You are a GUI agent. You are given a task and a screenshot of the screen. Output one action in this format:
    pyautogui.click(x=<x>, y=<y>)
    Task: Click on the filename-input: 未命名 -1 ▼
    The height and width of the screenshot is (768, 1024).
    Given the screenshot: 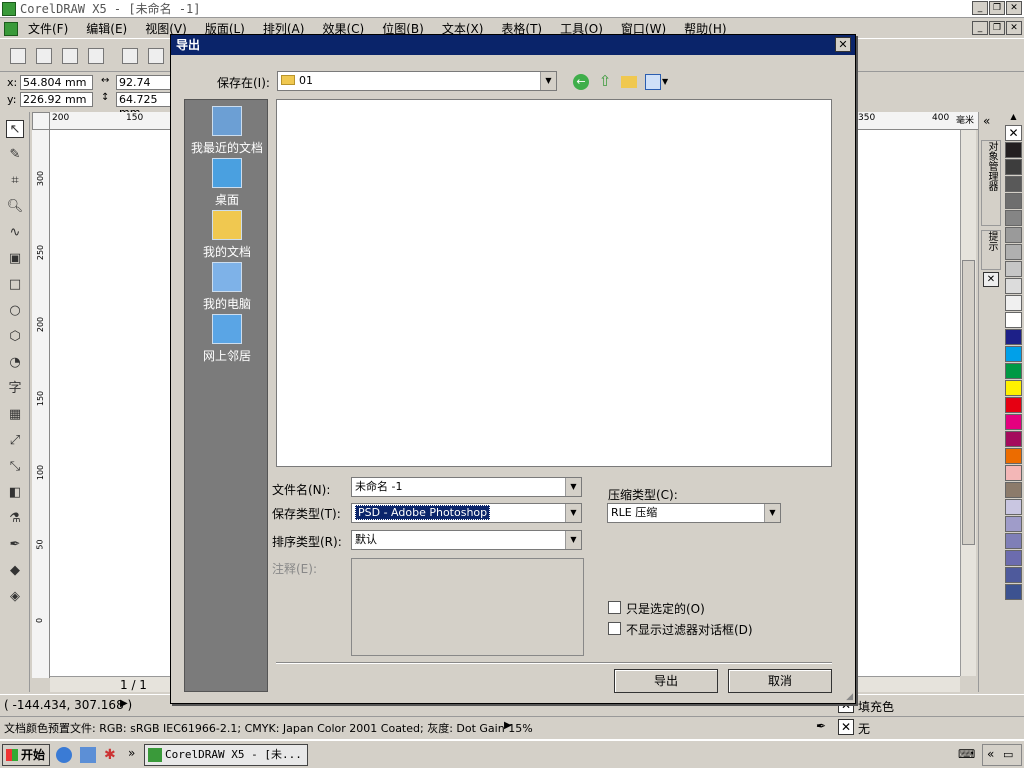 What is the action you would take?
    pyautogui.click(x=466, y=487)
    